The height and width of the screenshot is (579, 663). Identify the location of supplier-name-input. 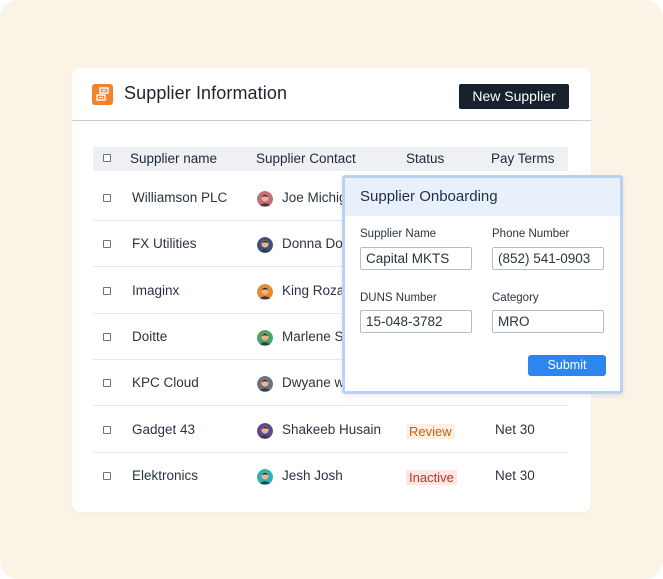
(416, 258).